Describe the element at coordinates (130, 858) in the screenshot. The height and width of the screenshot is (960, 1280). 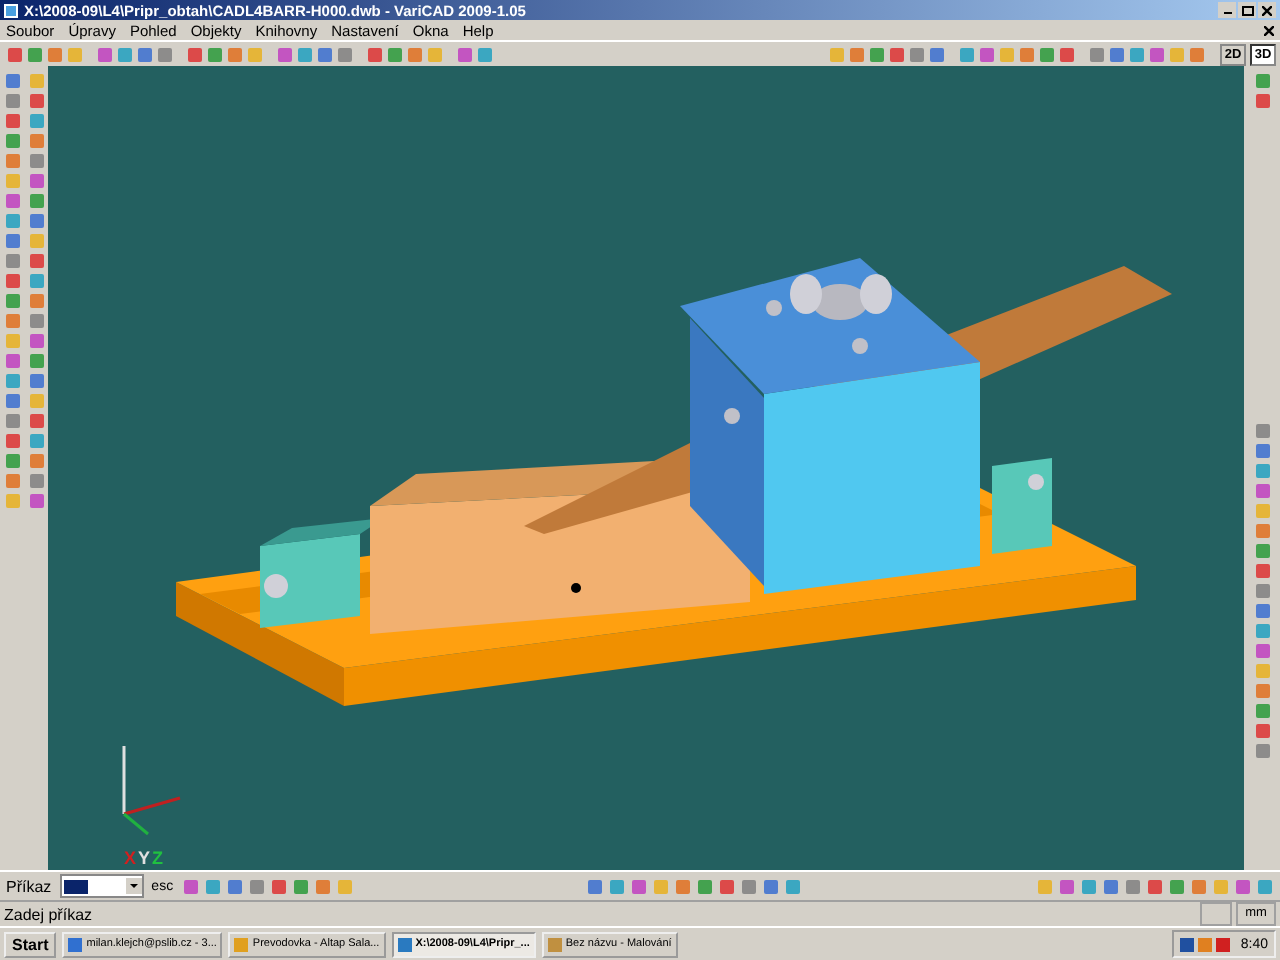
I see `axis-label: X` at that location.